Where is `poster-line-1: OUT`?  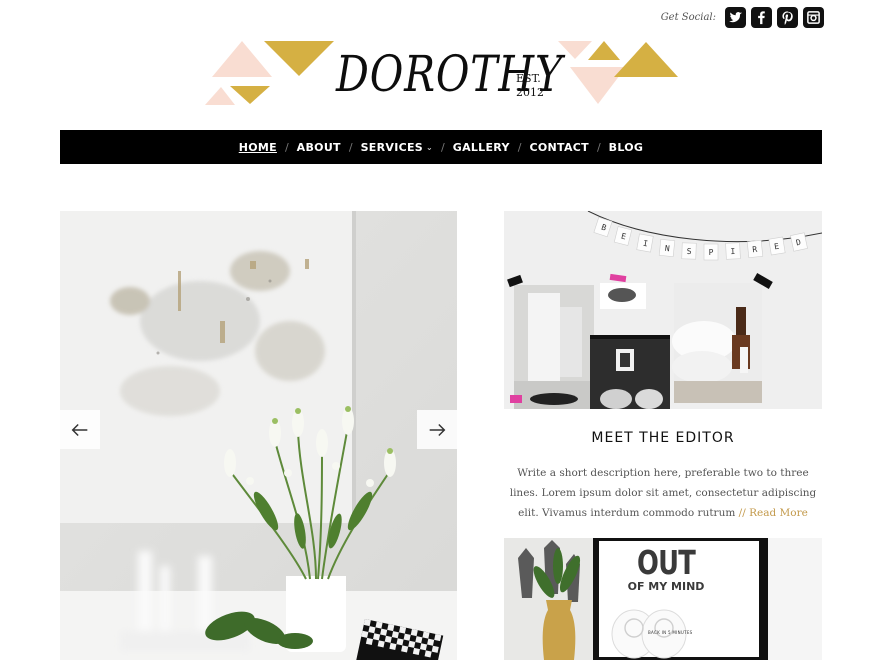
poster-line-1: OUT is located at coordinates (666, 562).